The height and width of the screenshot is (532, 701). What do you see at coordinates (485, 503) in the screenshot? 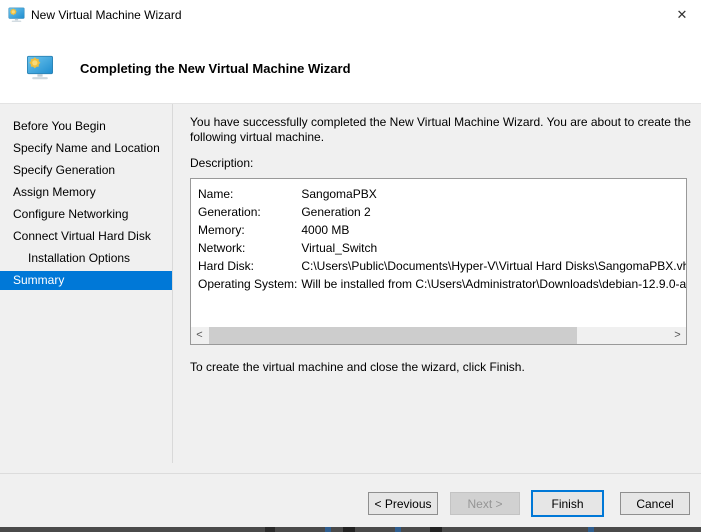
I see `next-button: Next >` at bounding box center [485, 503].